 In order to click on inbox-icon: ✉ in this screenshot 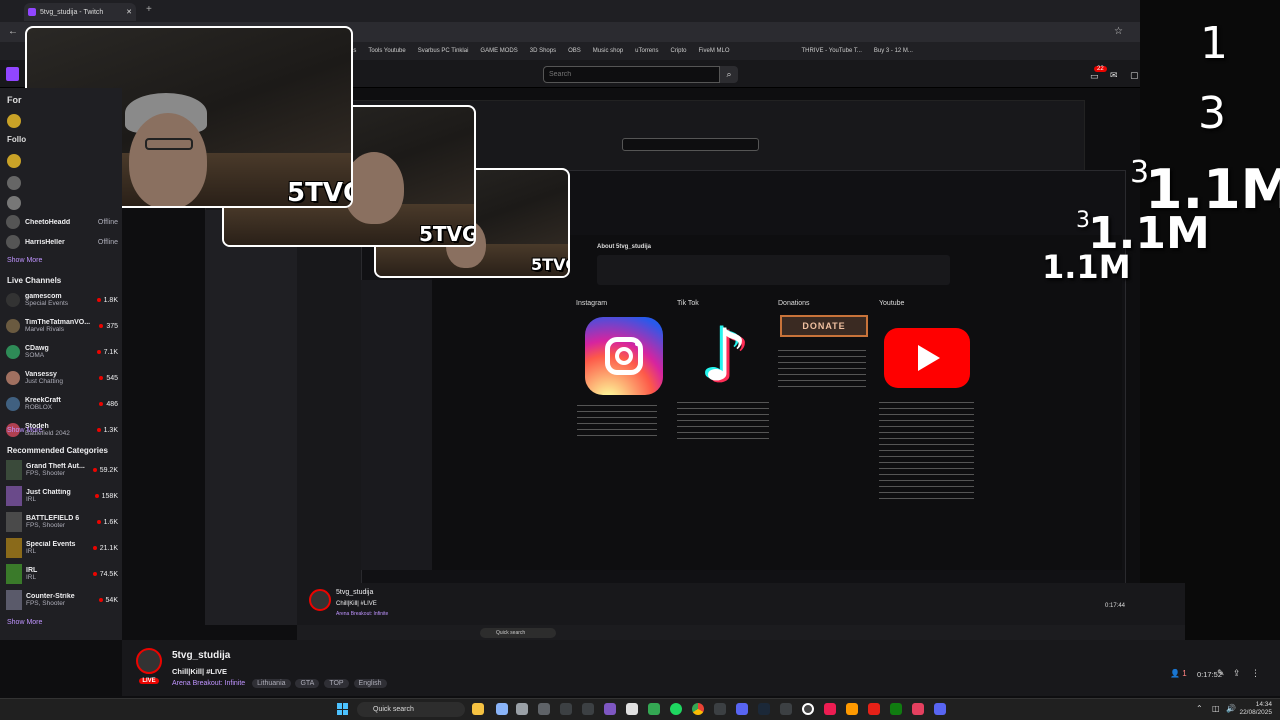, I will do `click(1114, 75)`.